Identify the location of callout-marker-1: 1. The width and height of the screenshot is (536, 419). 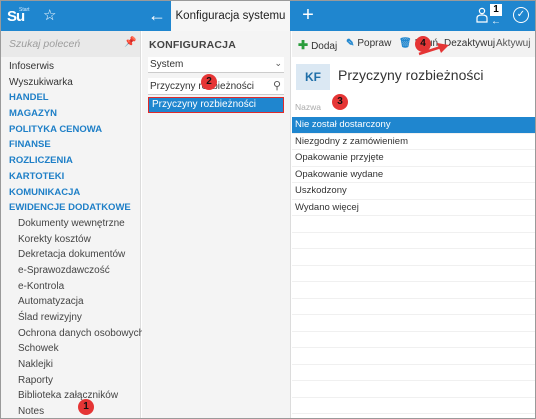
(86, 407).